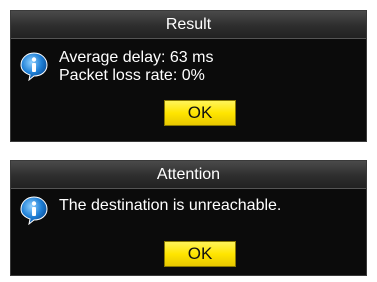 This screenshot has height=282, width=377. What do you see at coordinates (132, 75) in the screenshot?
I see `packet-loss-text: Packet loss rate: 0%` at bounding box center [132, 75].